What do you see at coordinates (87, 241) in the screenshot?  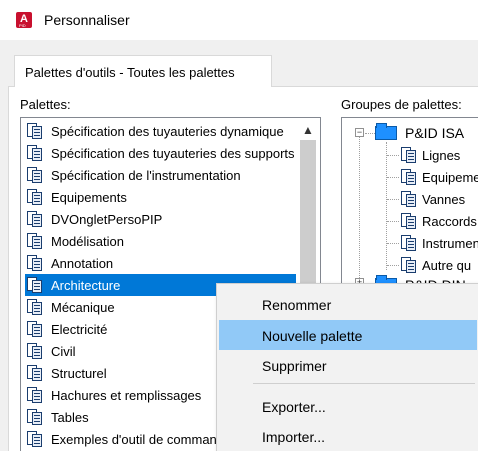 I see `palette-name: Modélisation` at bounding box center [87, 241].